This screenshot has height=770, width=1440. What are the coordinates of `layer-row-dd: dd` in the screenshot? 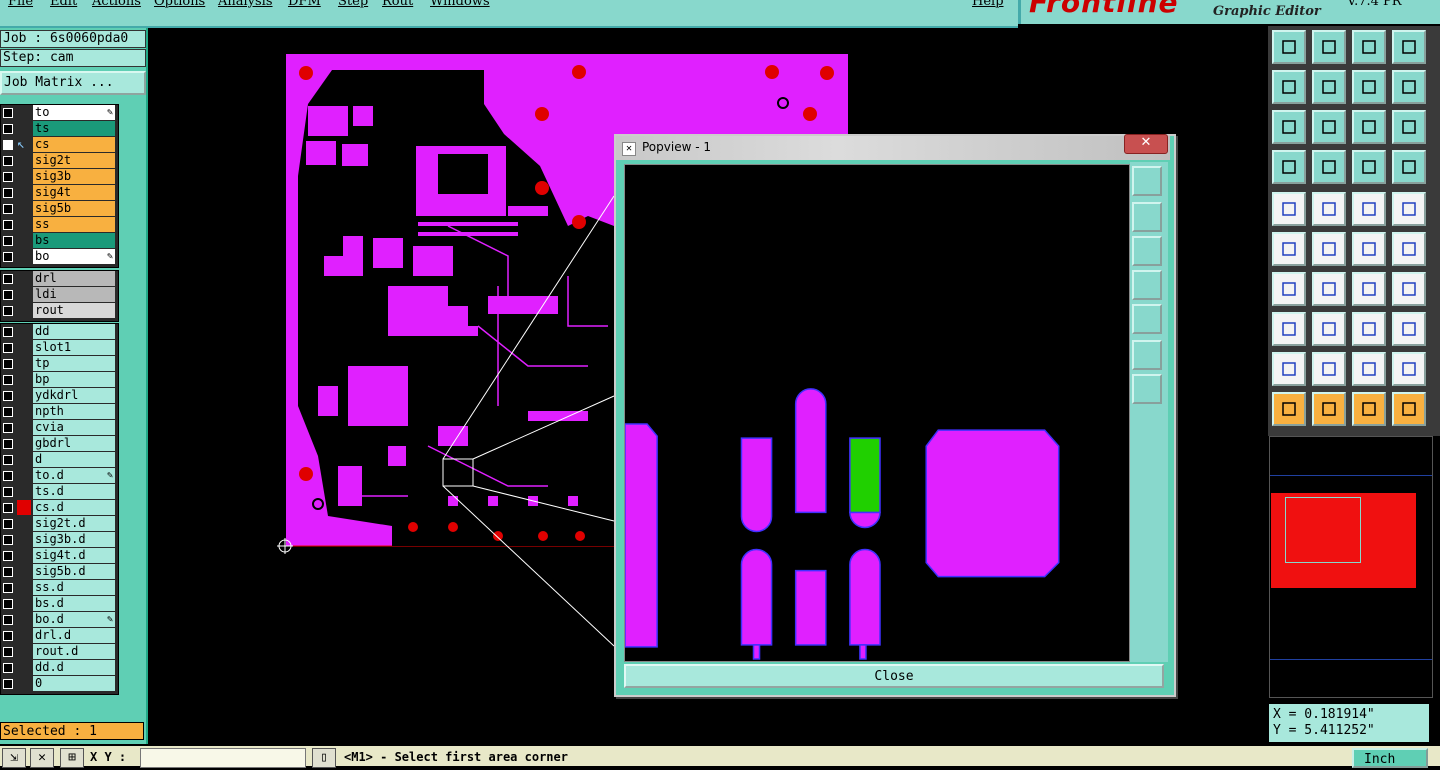 It's located at (59, 332).